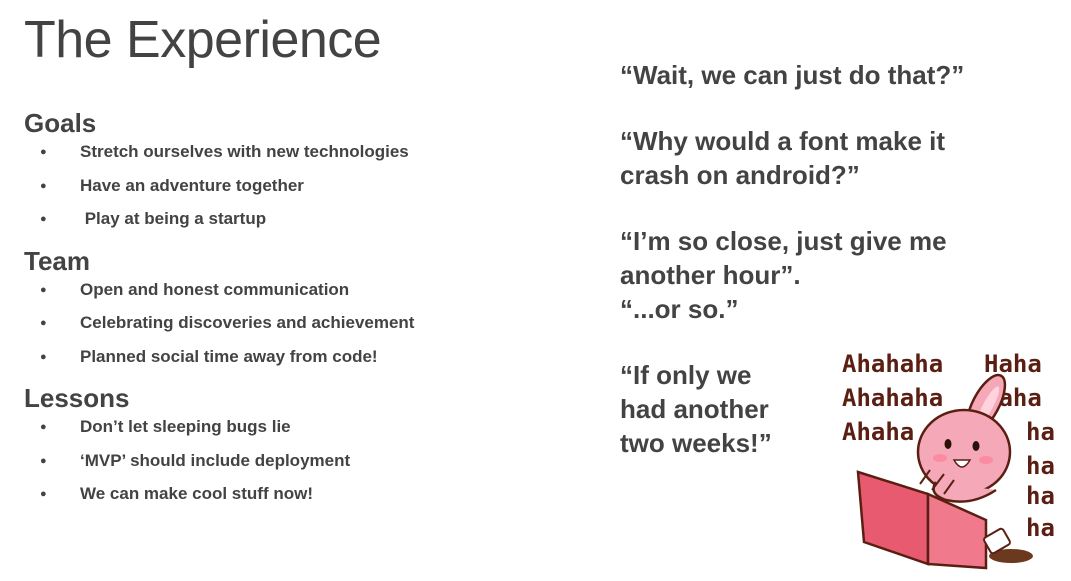 The height and width of the screenshot is (581, 1071). What do you see at coordinates (60, 123) in the screenshot?
I see `section-heading-goals: Goals` at bounding box center [60, 123].